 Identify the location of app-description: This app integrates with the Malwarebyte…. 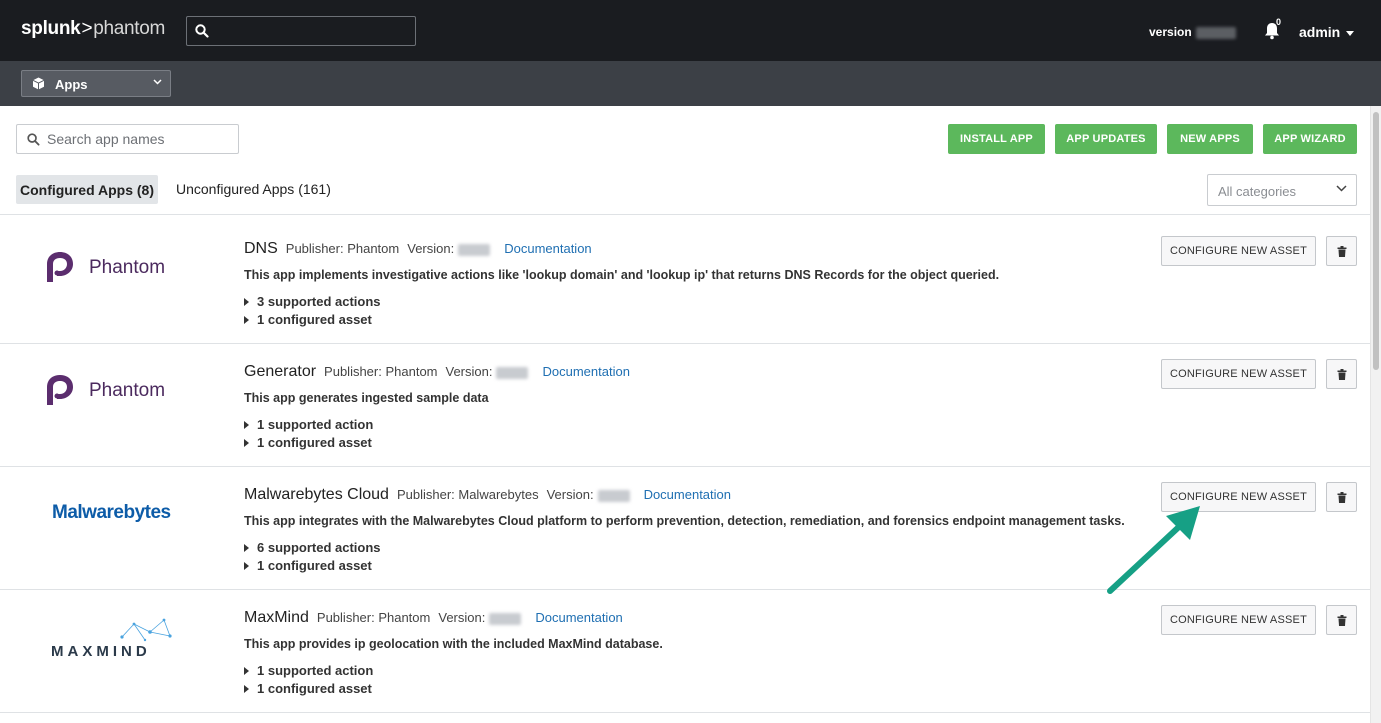
(684, 521).